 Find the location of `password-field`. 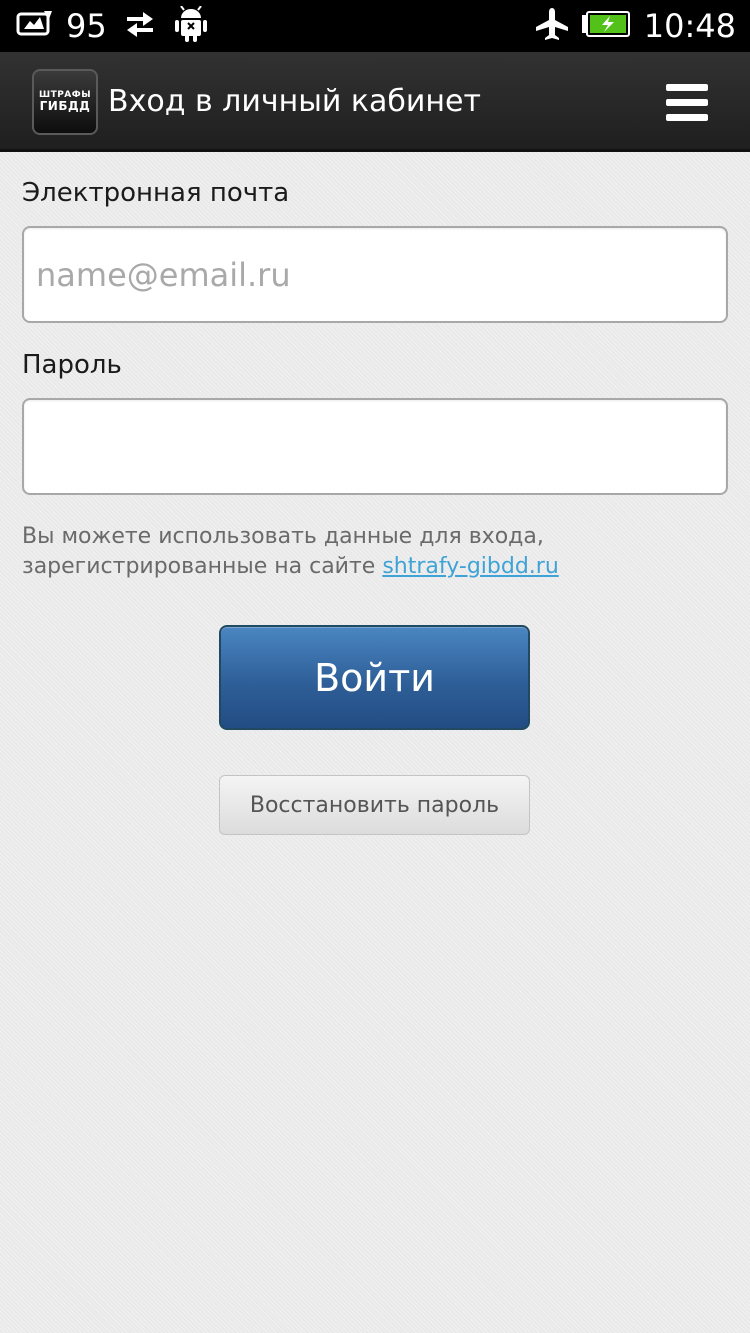

password-field is located at coordinates (375, 446).